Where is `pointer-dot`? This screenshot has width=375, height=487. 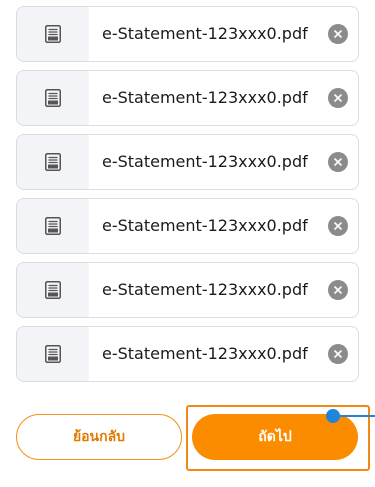 pointer-dot is located at coordinates (333, 416).